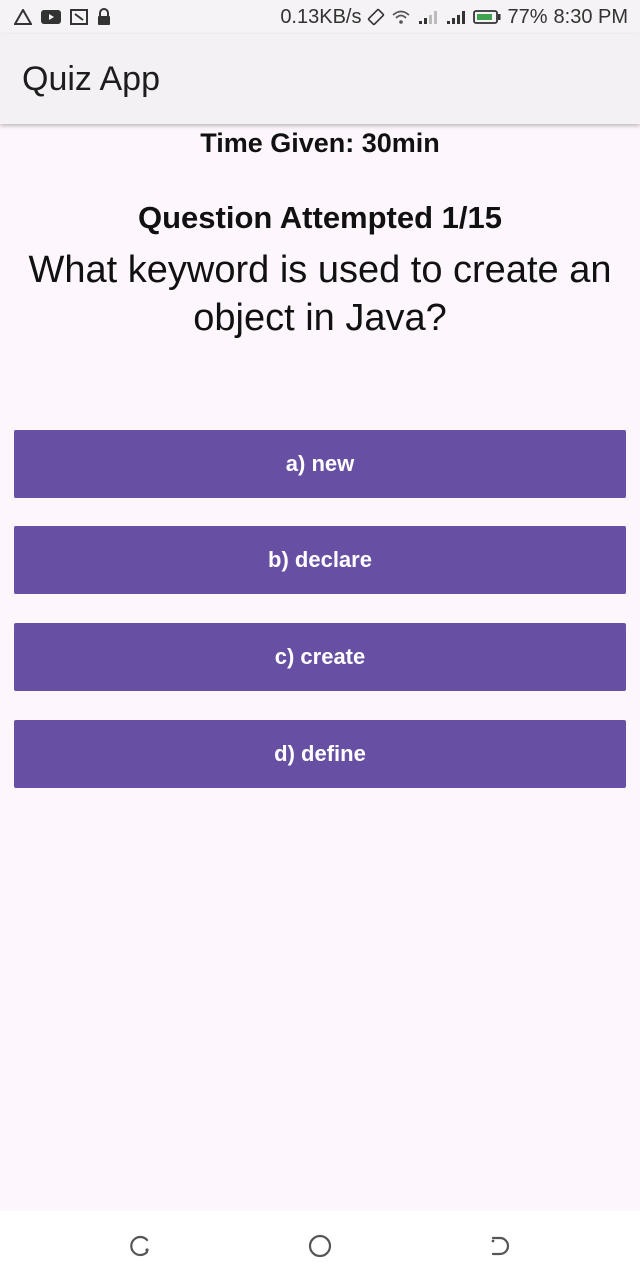  What do you see at coordinates (320, 657) in the screenshot?
I see `option-c-button: c) create` at bounding box center [320, 657].